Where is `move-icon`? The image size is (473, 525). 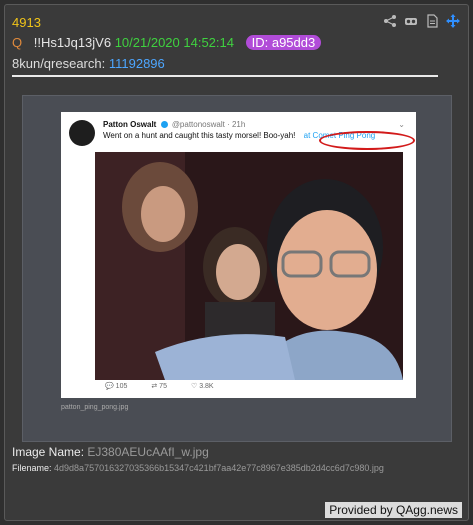
move-icon is located at coordinates (453, 21).